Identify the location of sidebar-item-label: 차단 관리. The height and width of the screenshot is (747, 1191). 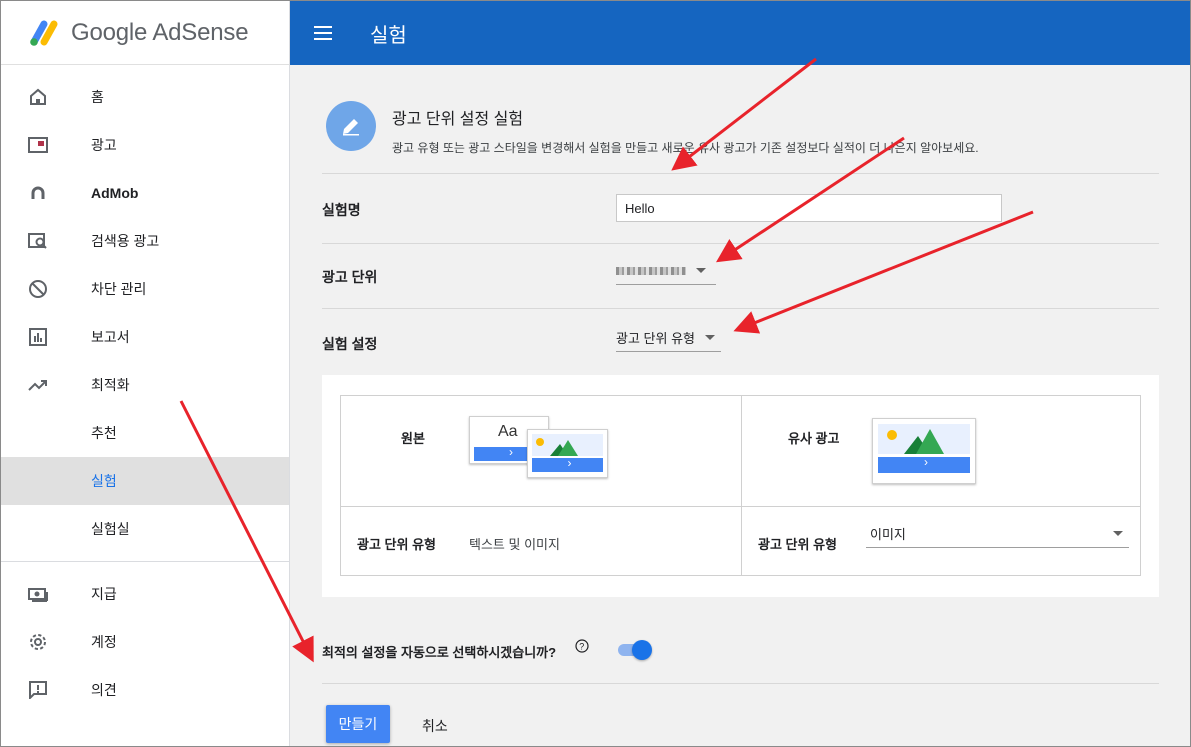
(119, 289).